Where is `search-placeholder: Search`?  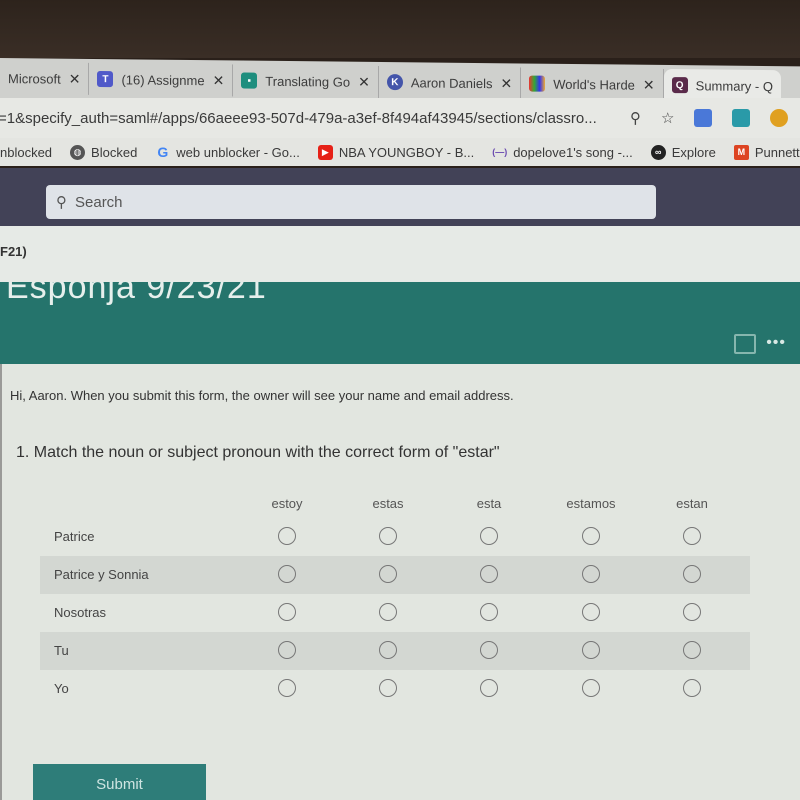
search-placeholder: Search is located at coordinates (99, 202).